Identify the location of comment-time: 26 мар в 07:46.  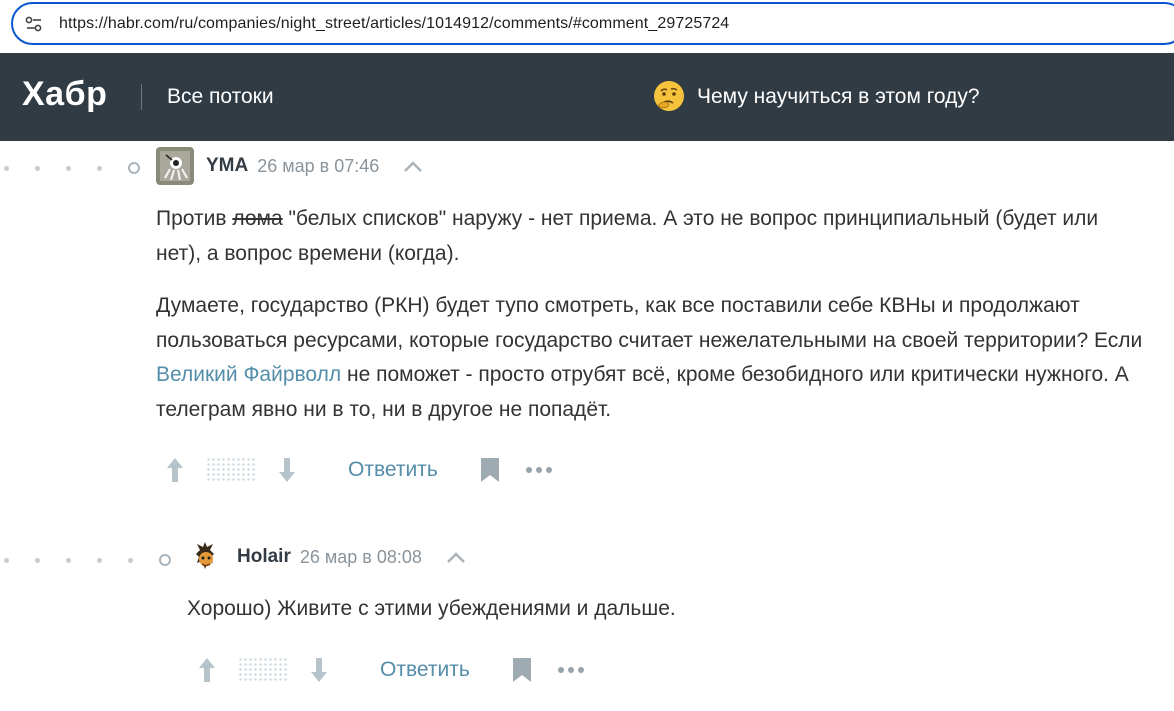
(318, 166).